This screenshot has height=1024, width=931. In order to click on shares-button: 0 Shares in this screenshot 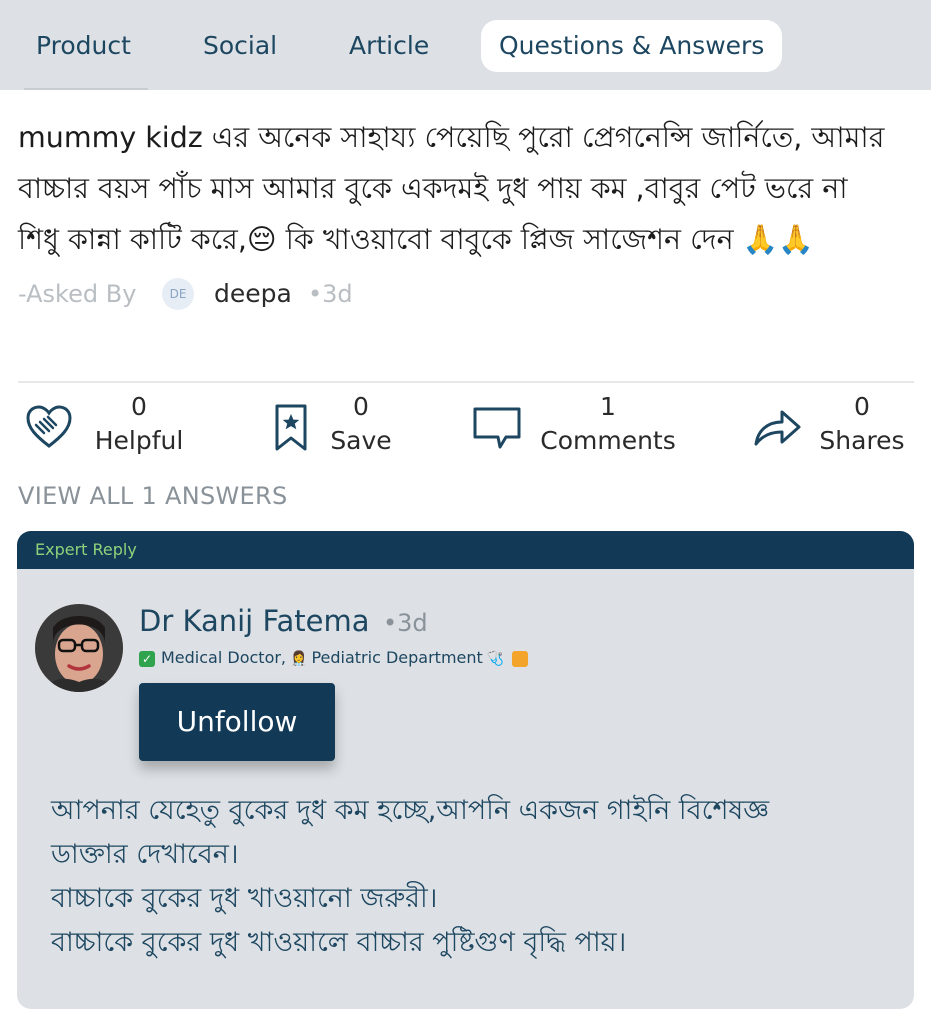, I will do `click(830, 428)`.